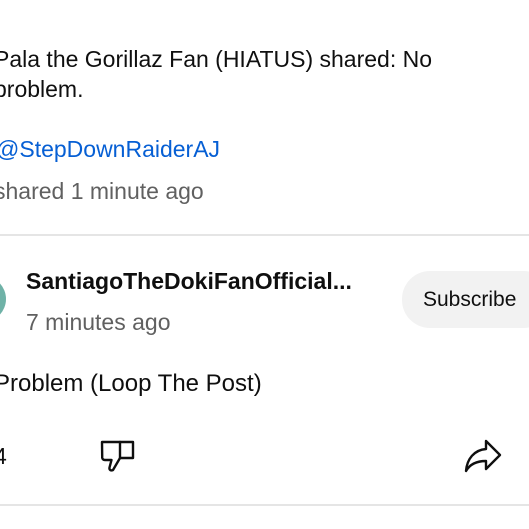 The image size is (529, 529). I want to click on share-button, so click(483, 456).